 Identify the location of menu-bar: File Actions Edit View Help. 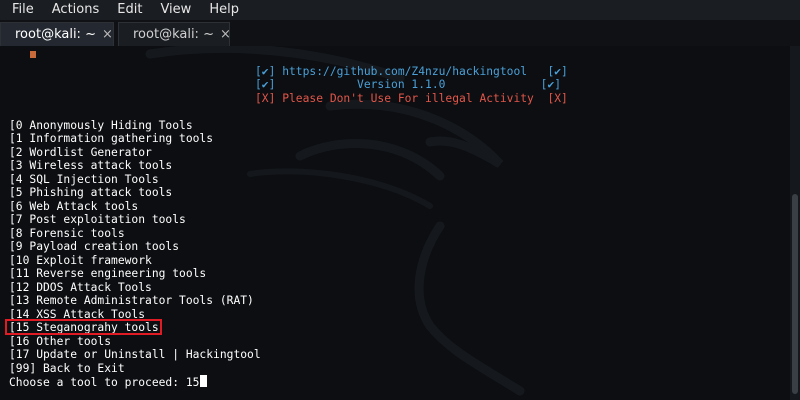
(400, 10).